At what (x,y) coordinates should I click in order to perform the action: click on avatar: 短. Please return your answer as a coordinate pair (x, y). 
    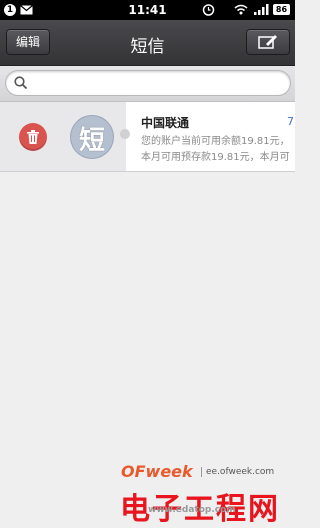
    Looking at the image, I should click on (92, 137).